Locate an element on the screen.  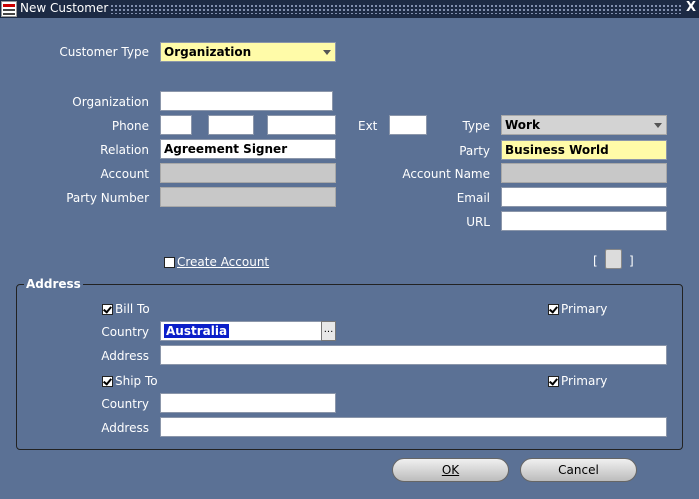
url-label: URL is located at coordinates (478, 222).